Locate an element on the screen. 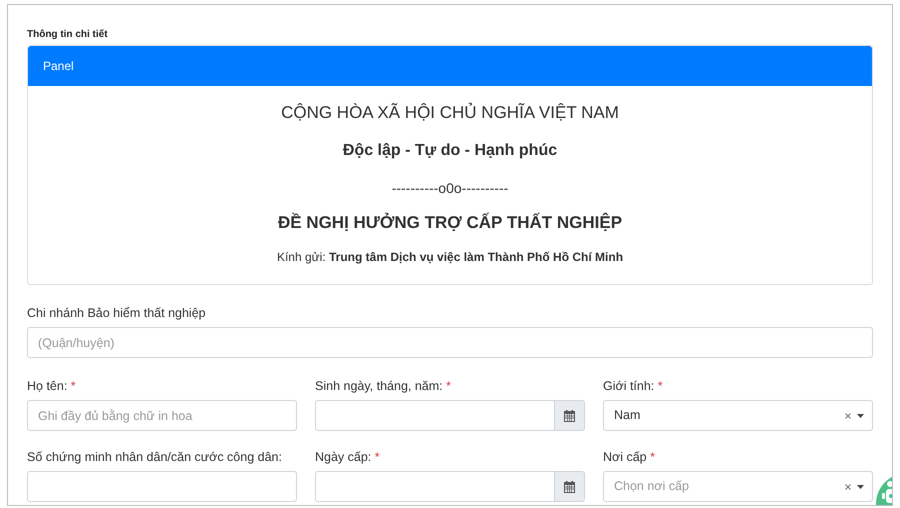 This screenshot has height=508, width=900. addressee-text: Kính gửi: Trung tâm Dịch vụ việc làm Thành Phố Hồ Chí Minh is located at coordinates (450, 257).